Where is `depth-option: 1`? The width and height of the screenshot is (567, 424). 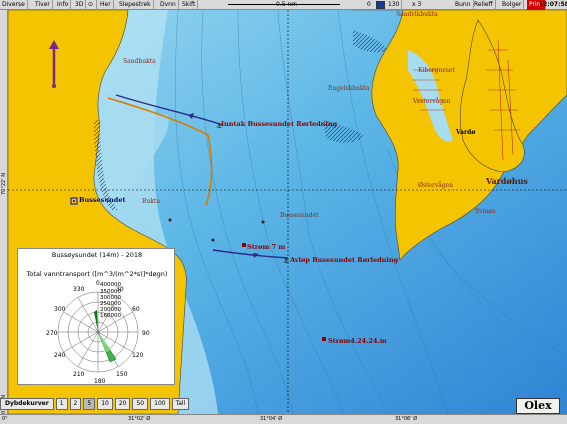
depth-option: 1 is located at coordinates (61, 404).